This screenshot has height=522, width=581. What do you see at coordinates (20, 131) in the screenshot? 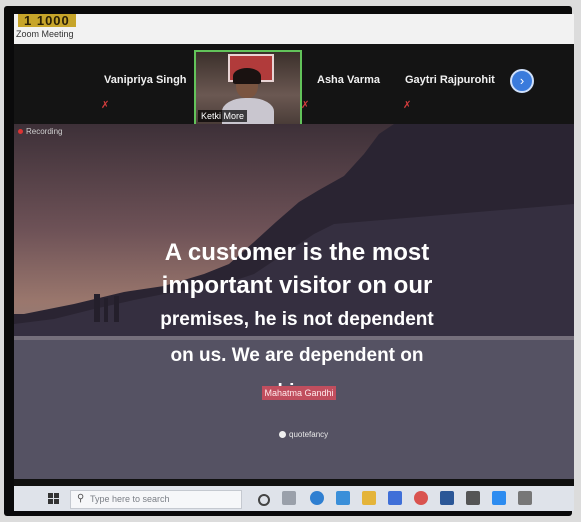
I see `record-dot-icon` at bounding box center [20, 131].